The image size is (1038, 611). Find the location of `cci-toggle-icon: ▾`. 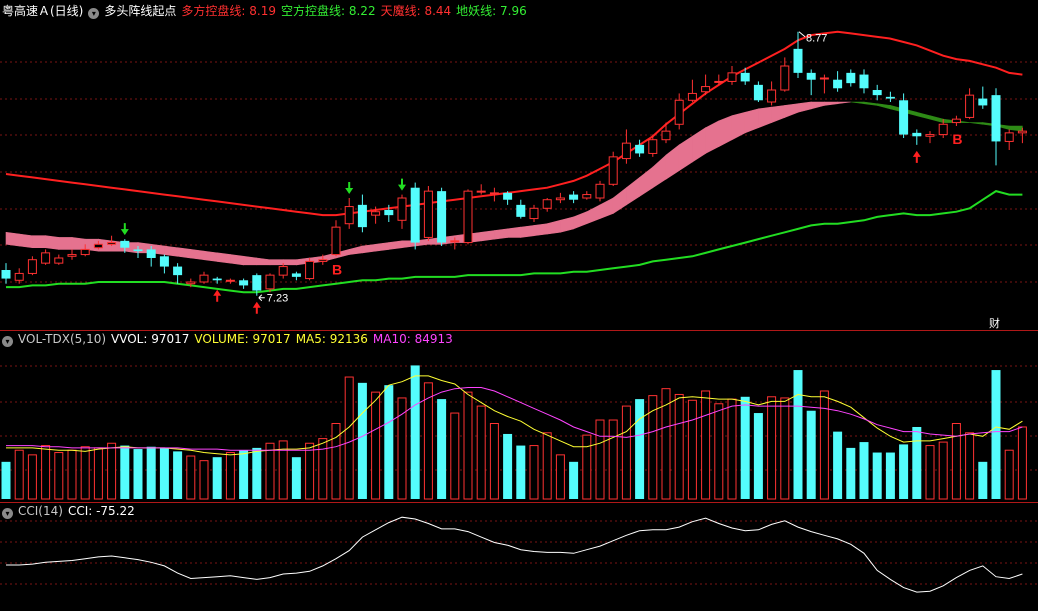

cci-toggle-icon: ▾ is located at coordinates (7, 513).